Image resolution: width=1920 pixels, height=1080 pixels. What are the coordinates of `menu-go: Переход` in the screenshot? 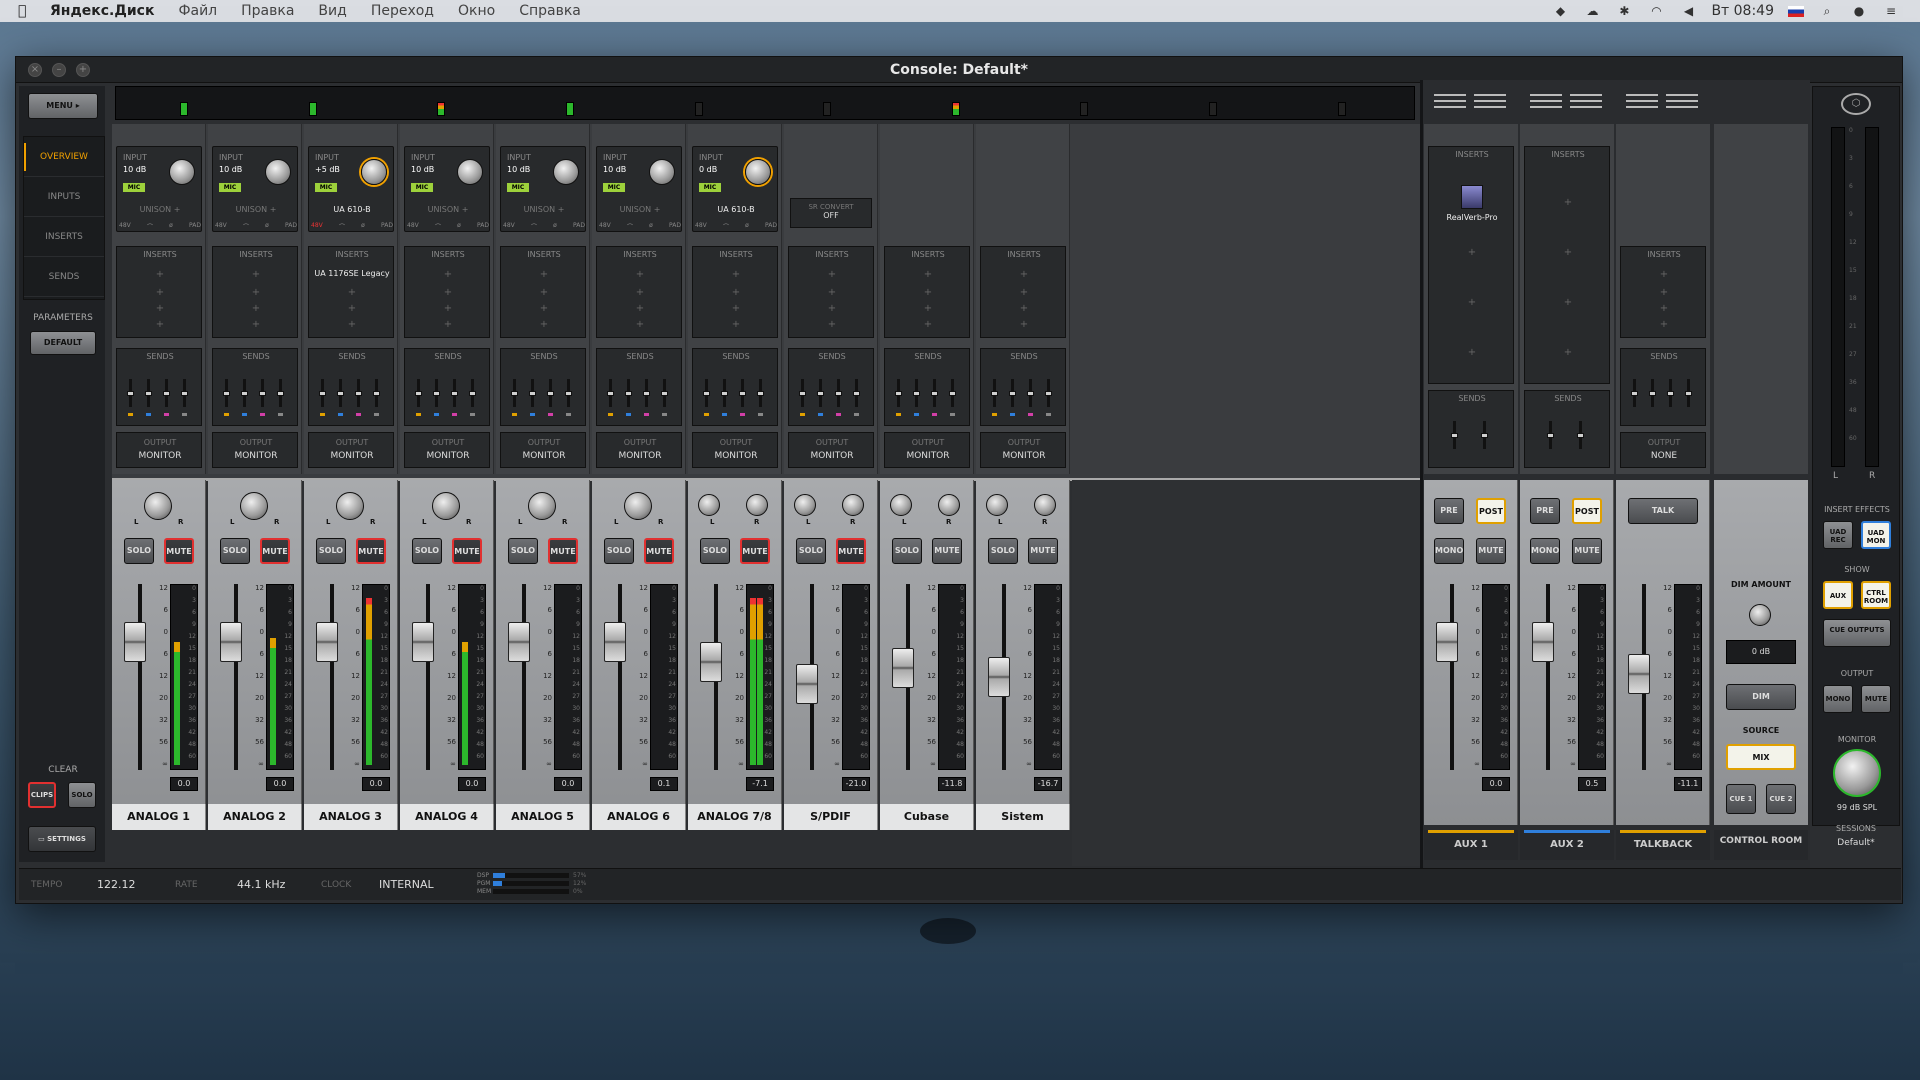 It's located at (402, 11).